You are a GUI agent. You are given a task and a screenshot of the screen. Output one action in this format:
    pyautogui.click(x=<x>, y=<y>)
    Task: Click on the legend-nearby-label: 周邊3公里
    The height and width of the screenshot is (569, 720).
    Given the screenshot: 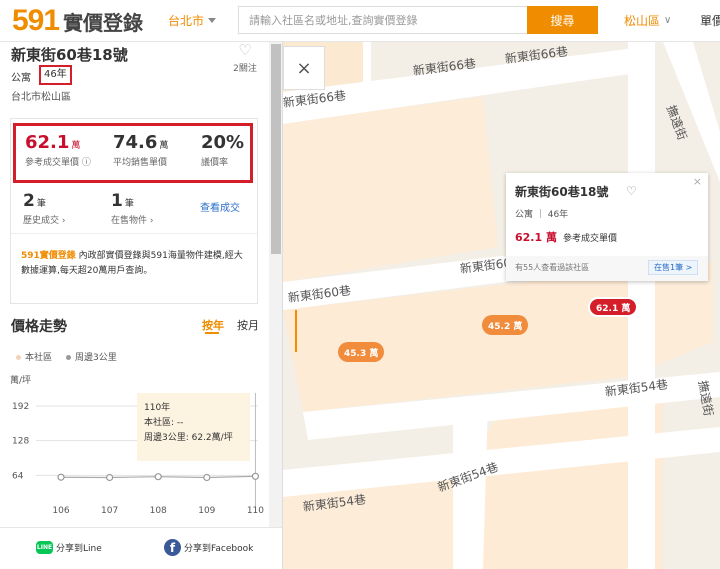 What is the action you would take?
    pyautogui.click(x=96, y=358)
    